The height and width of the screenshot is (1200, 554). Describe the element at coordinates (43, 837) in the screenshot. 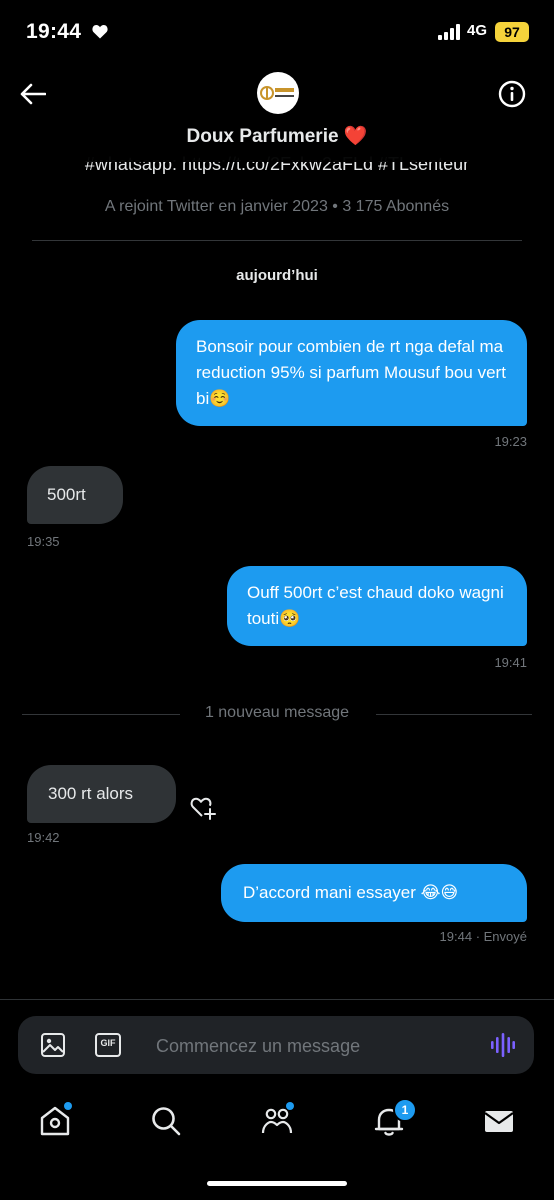

I see `message-time: 19:42` at that location.